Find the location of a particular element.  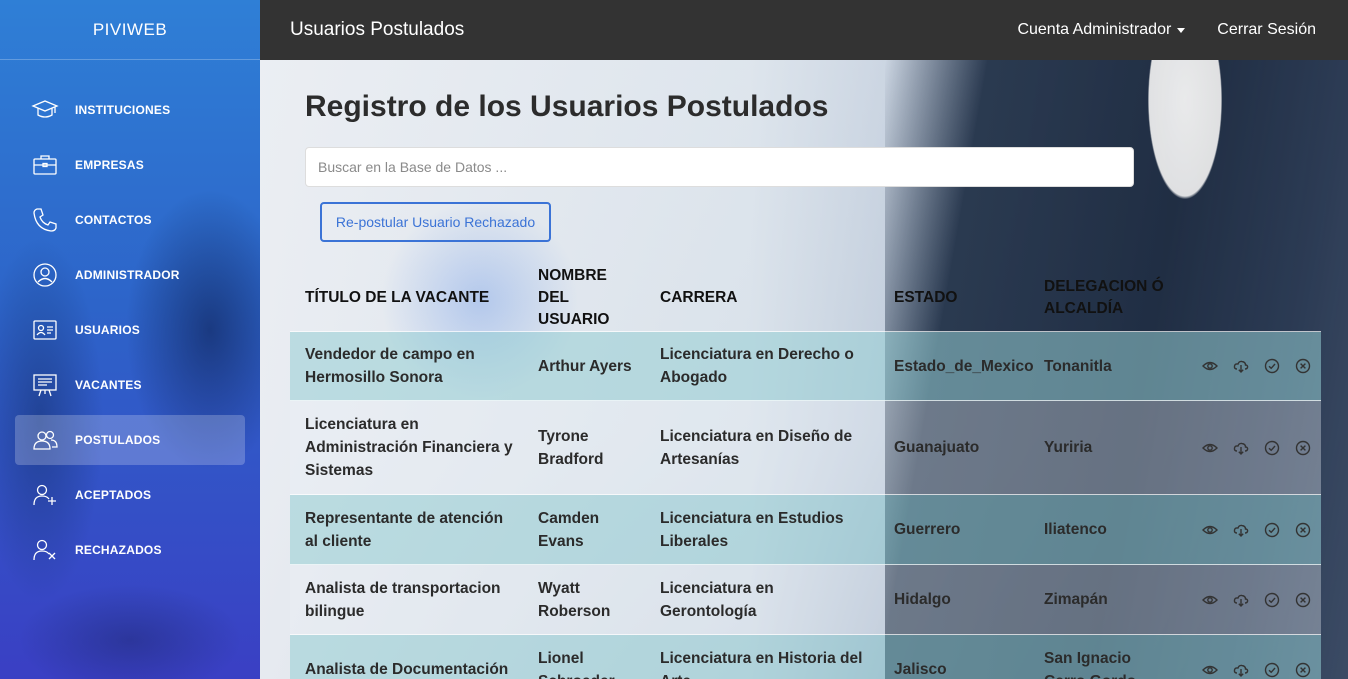

table-cell: Guerrero is located at coordinates (927, 529).